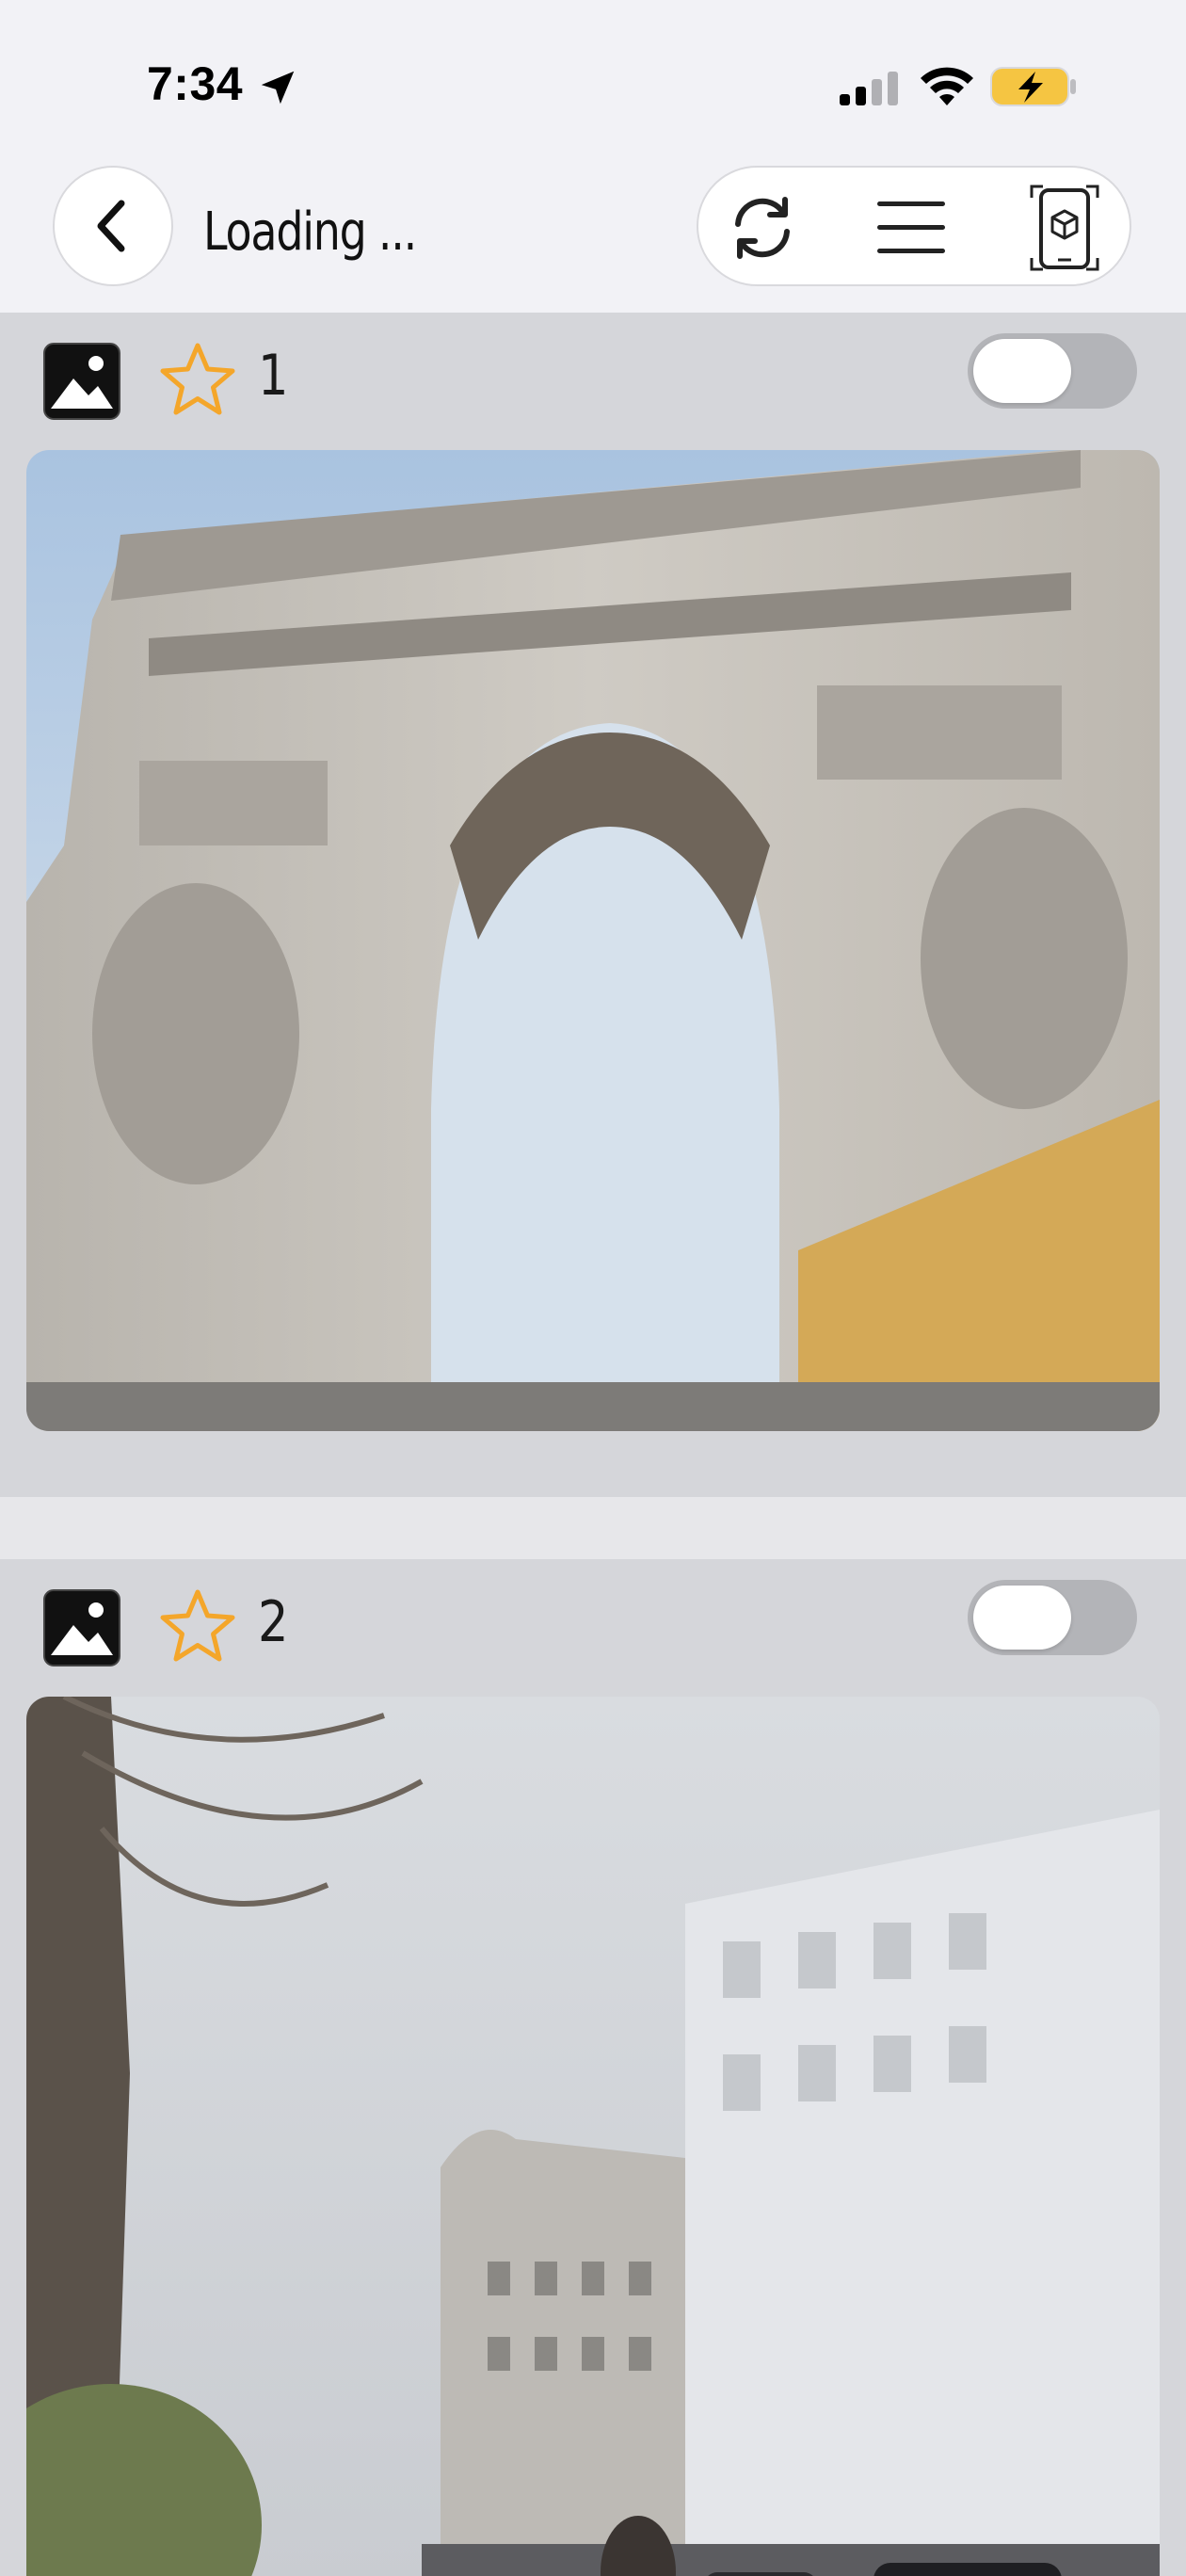 Image resolution: width=1186 pixels, height=2576 pixels. Describe the element at coordinates (273, 376) in the screenshot. I see `card-index: 1` at that location.